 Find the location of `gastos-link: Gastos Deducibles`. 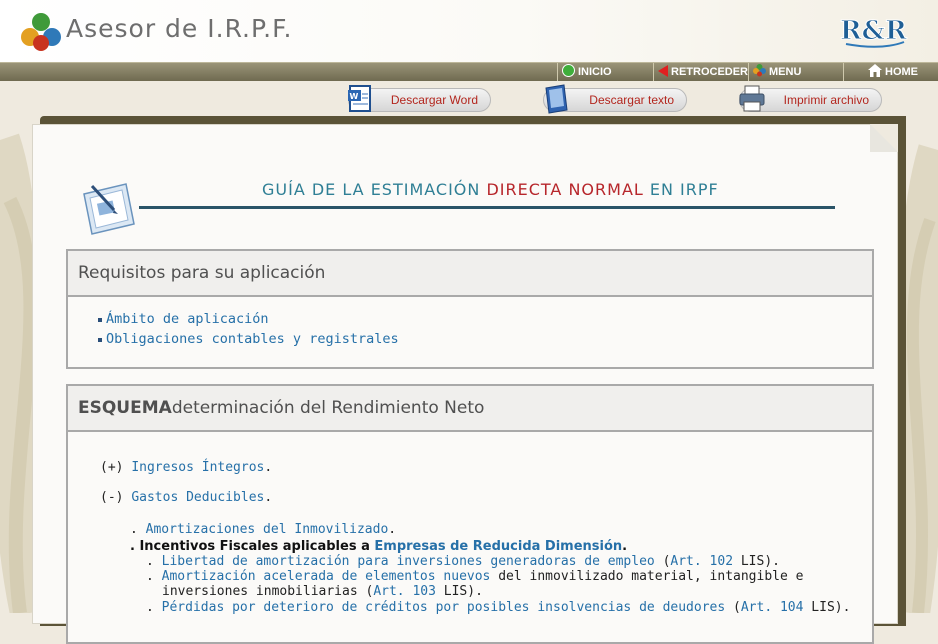

gastos-link: Gastos Deducibles is located at coordinates (197, 497).